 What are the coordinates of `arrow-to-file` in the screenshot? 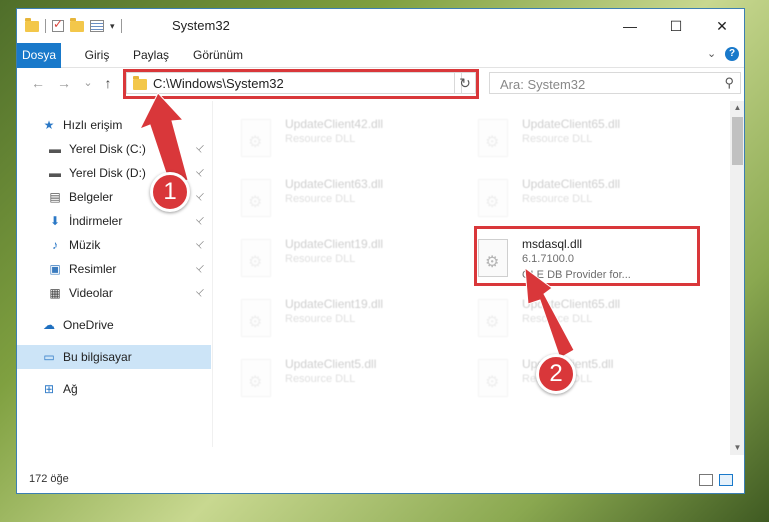 It's located at (549, 312).